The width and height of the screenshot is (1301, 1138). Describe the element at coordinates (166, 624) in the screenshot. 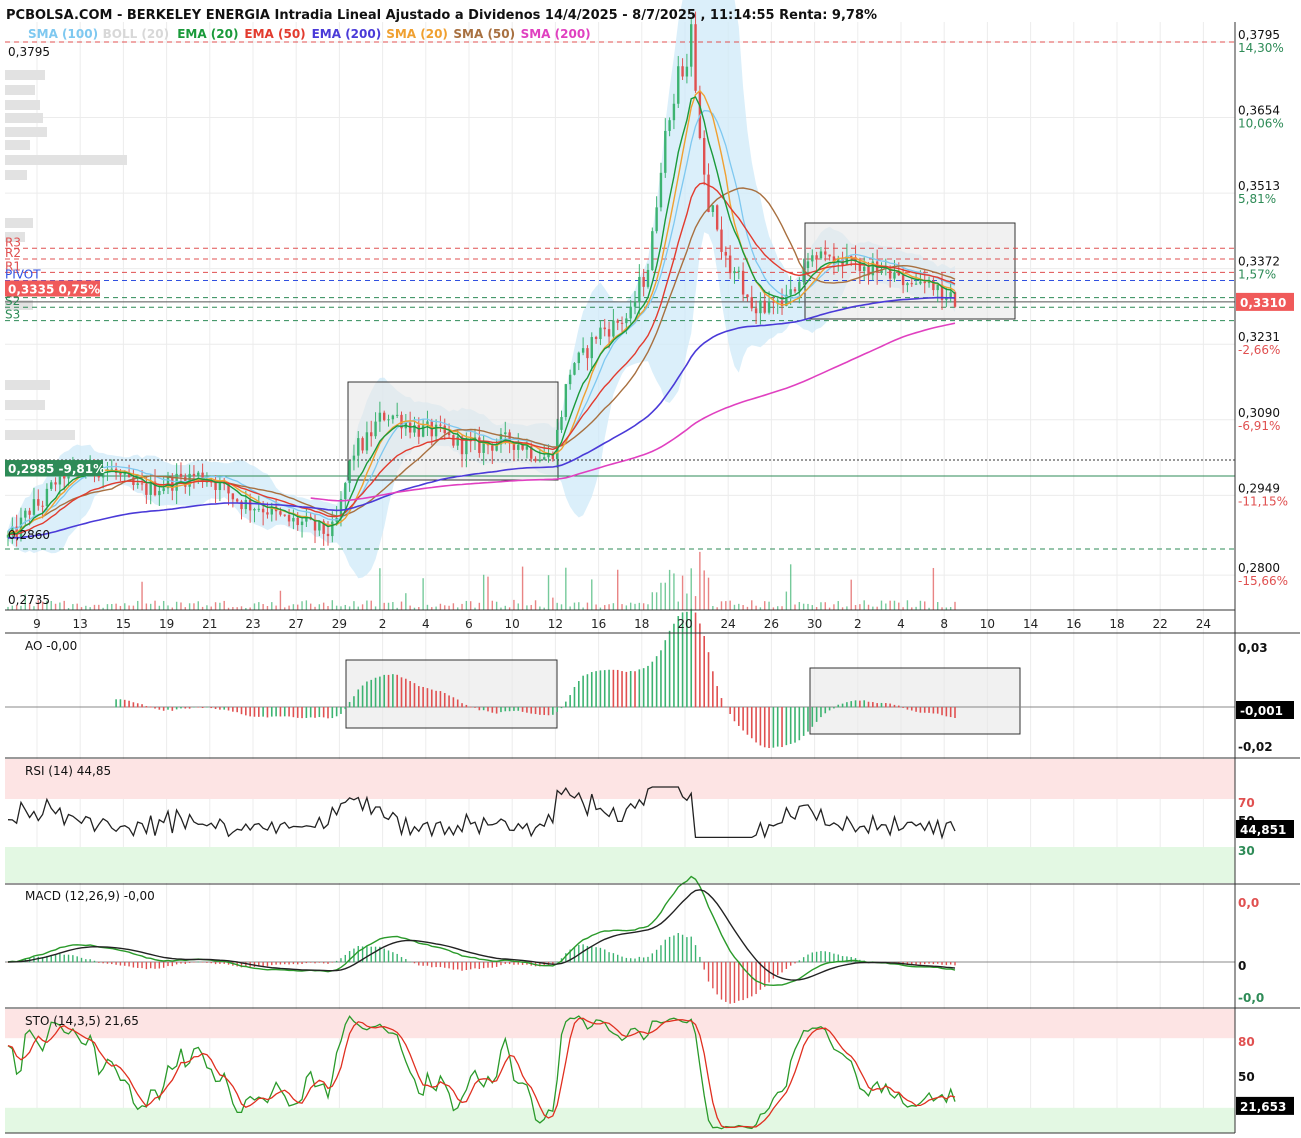

I see `x-tick-label: 19` at that location.